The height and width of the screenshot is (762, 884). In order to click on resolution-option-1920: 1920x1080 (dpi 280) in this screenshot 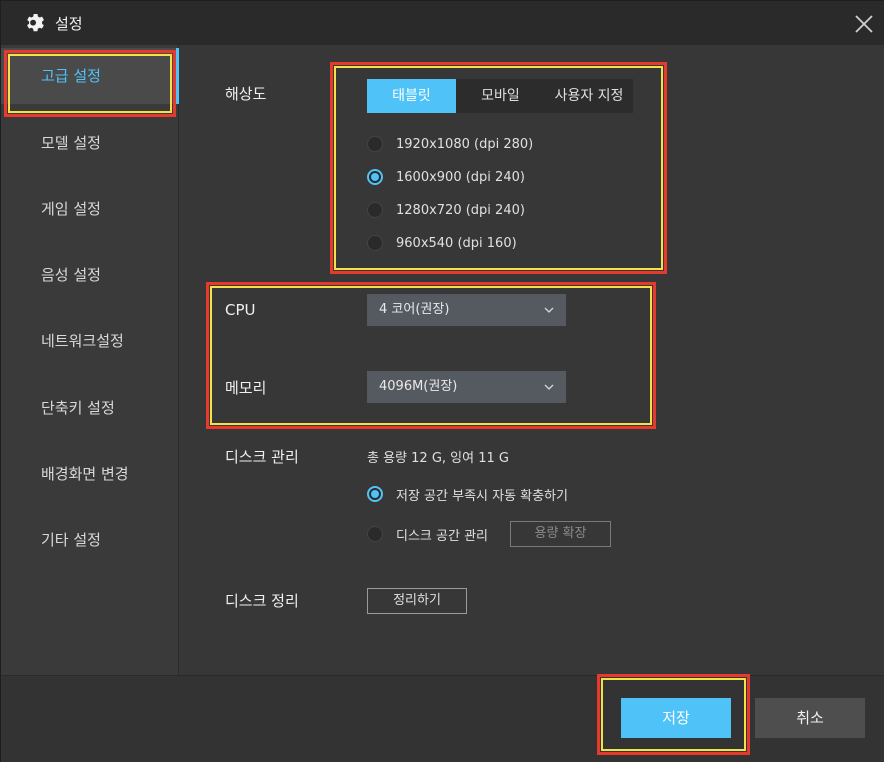, I will do `click(450, 144)`.